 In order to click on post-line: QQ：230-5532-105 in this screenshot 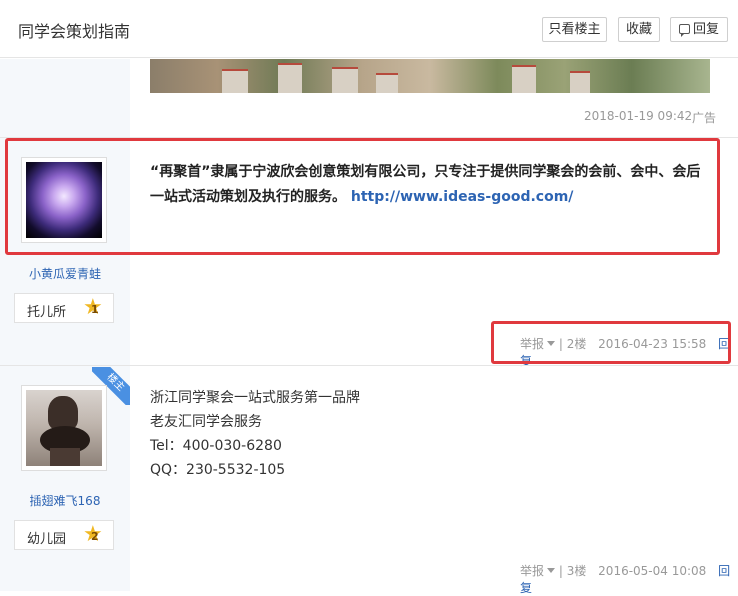, I will do `click(218, 470)`.